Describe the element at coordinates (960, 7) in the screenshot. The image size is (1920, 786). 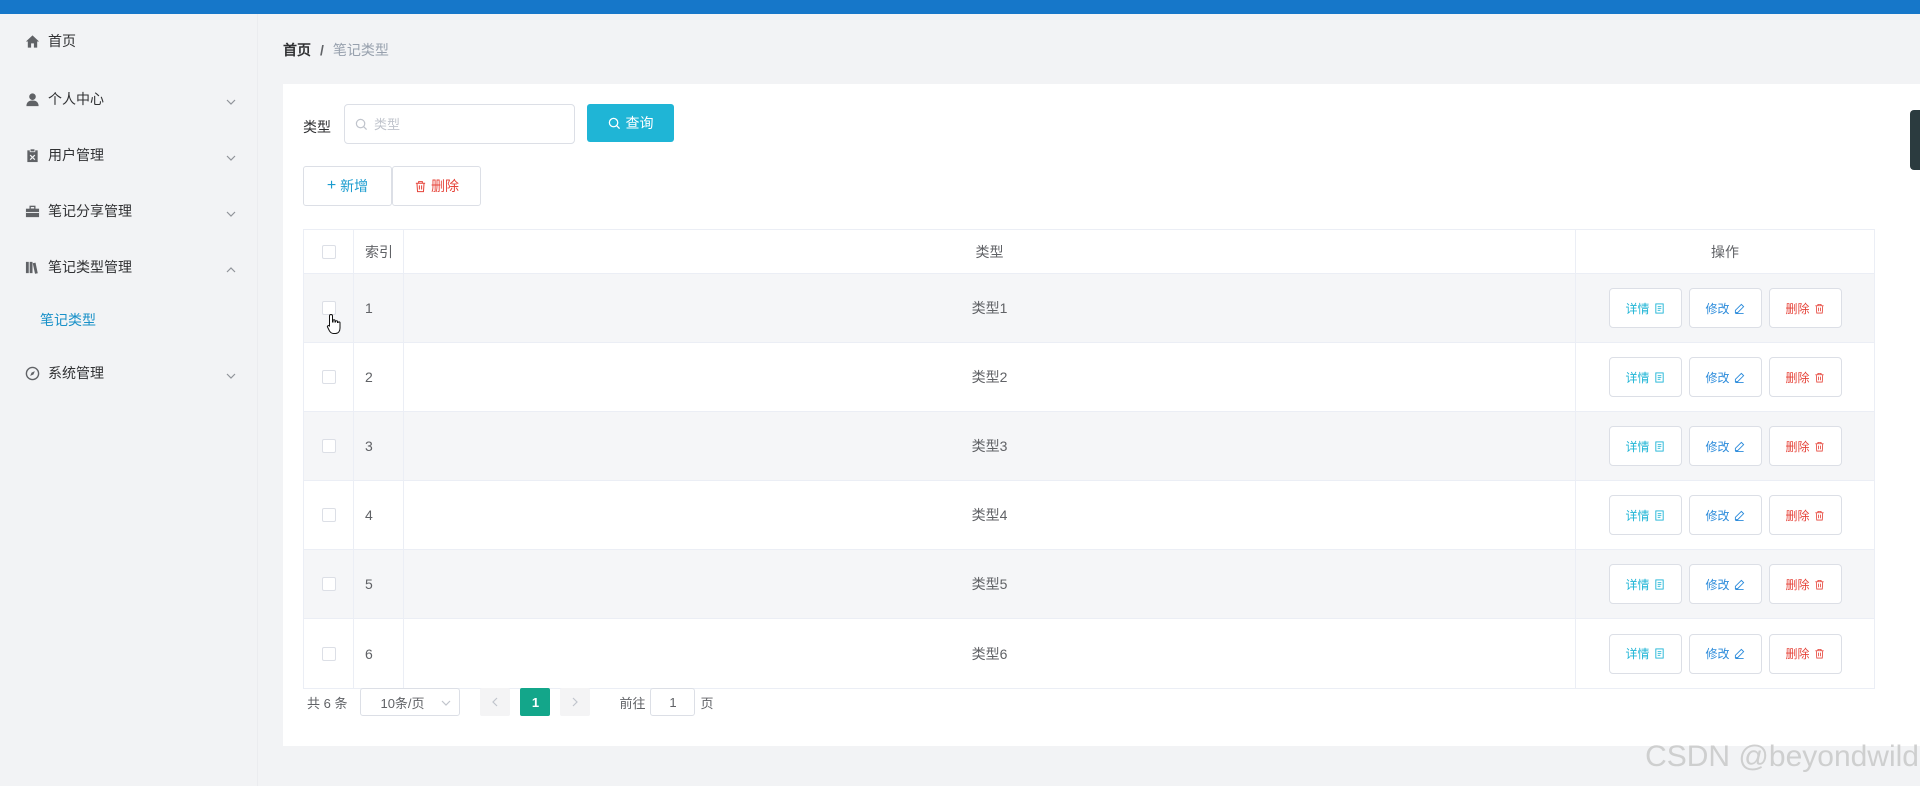
I see `top-bar` at that location.